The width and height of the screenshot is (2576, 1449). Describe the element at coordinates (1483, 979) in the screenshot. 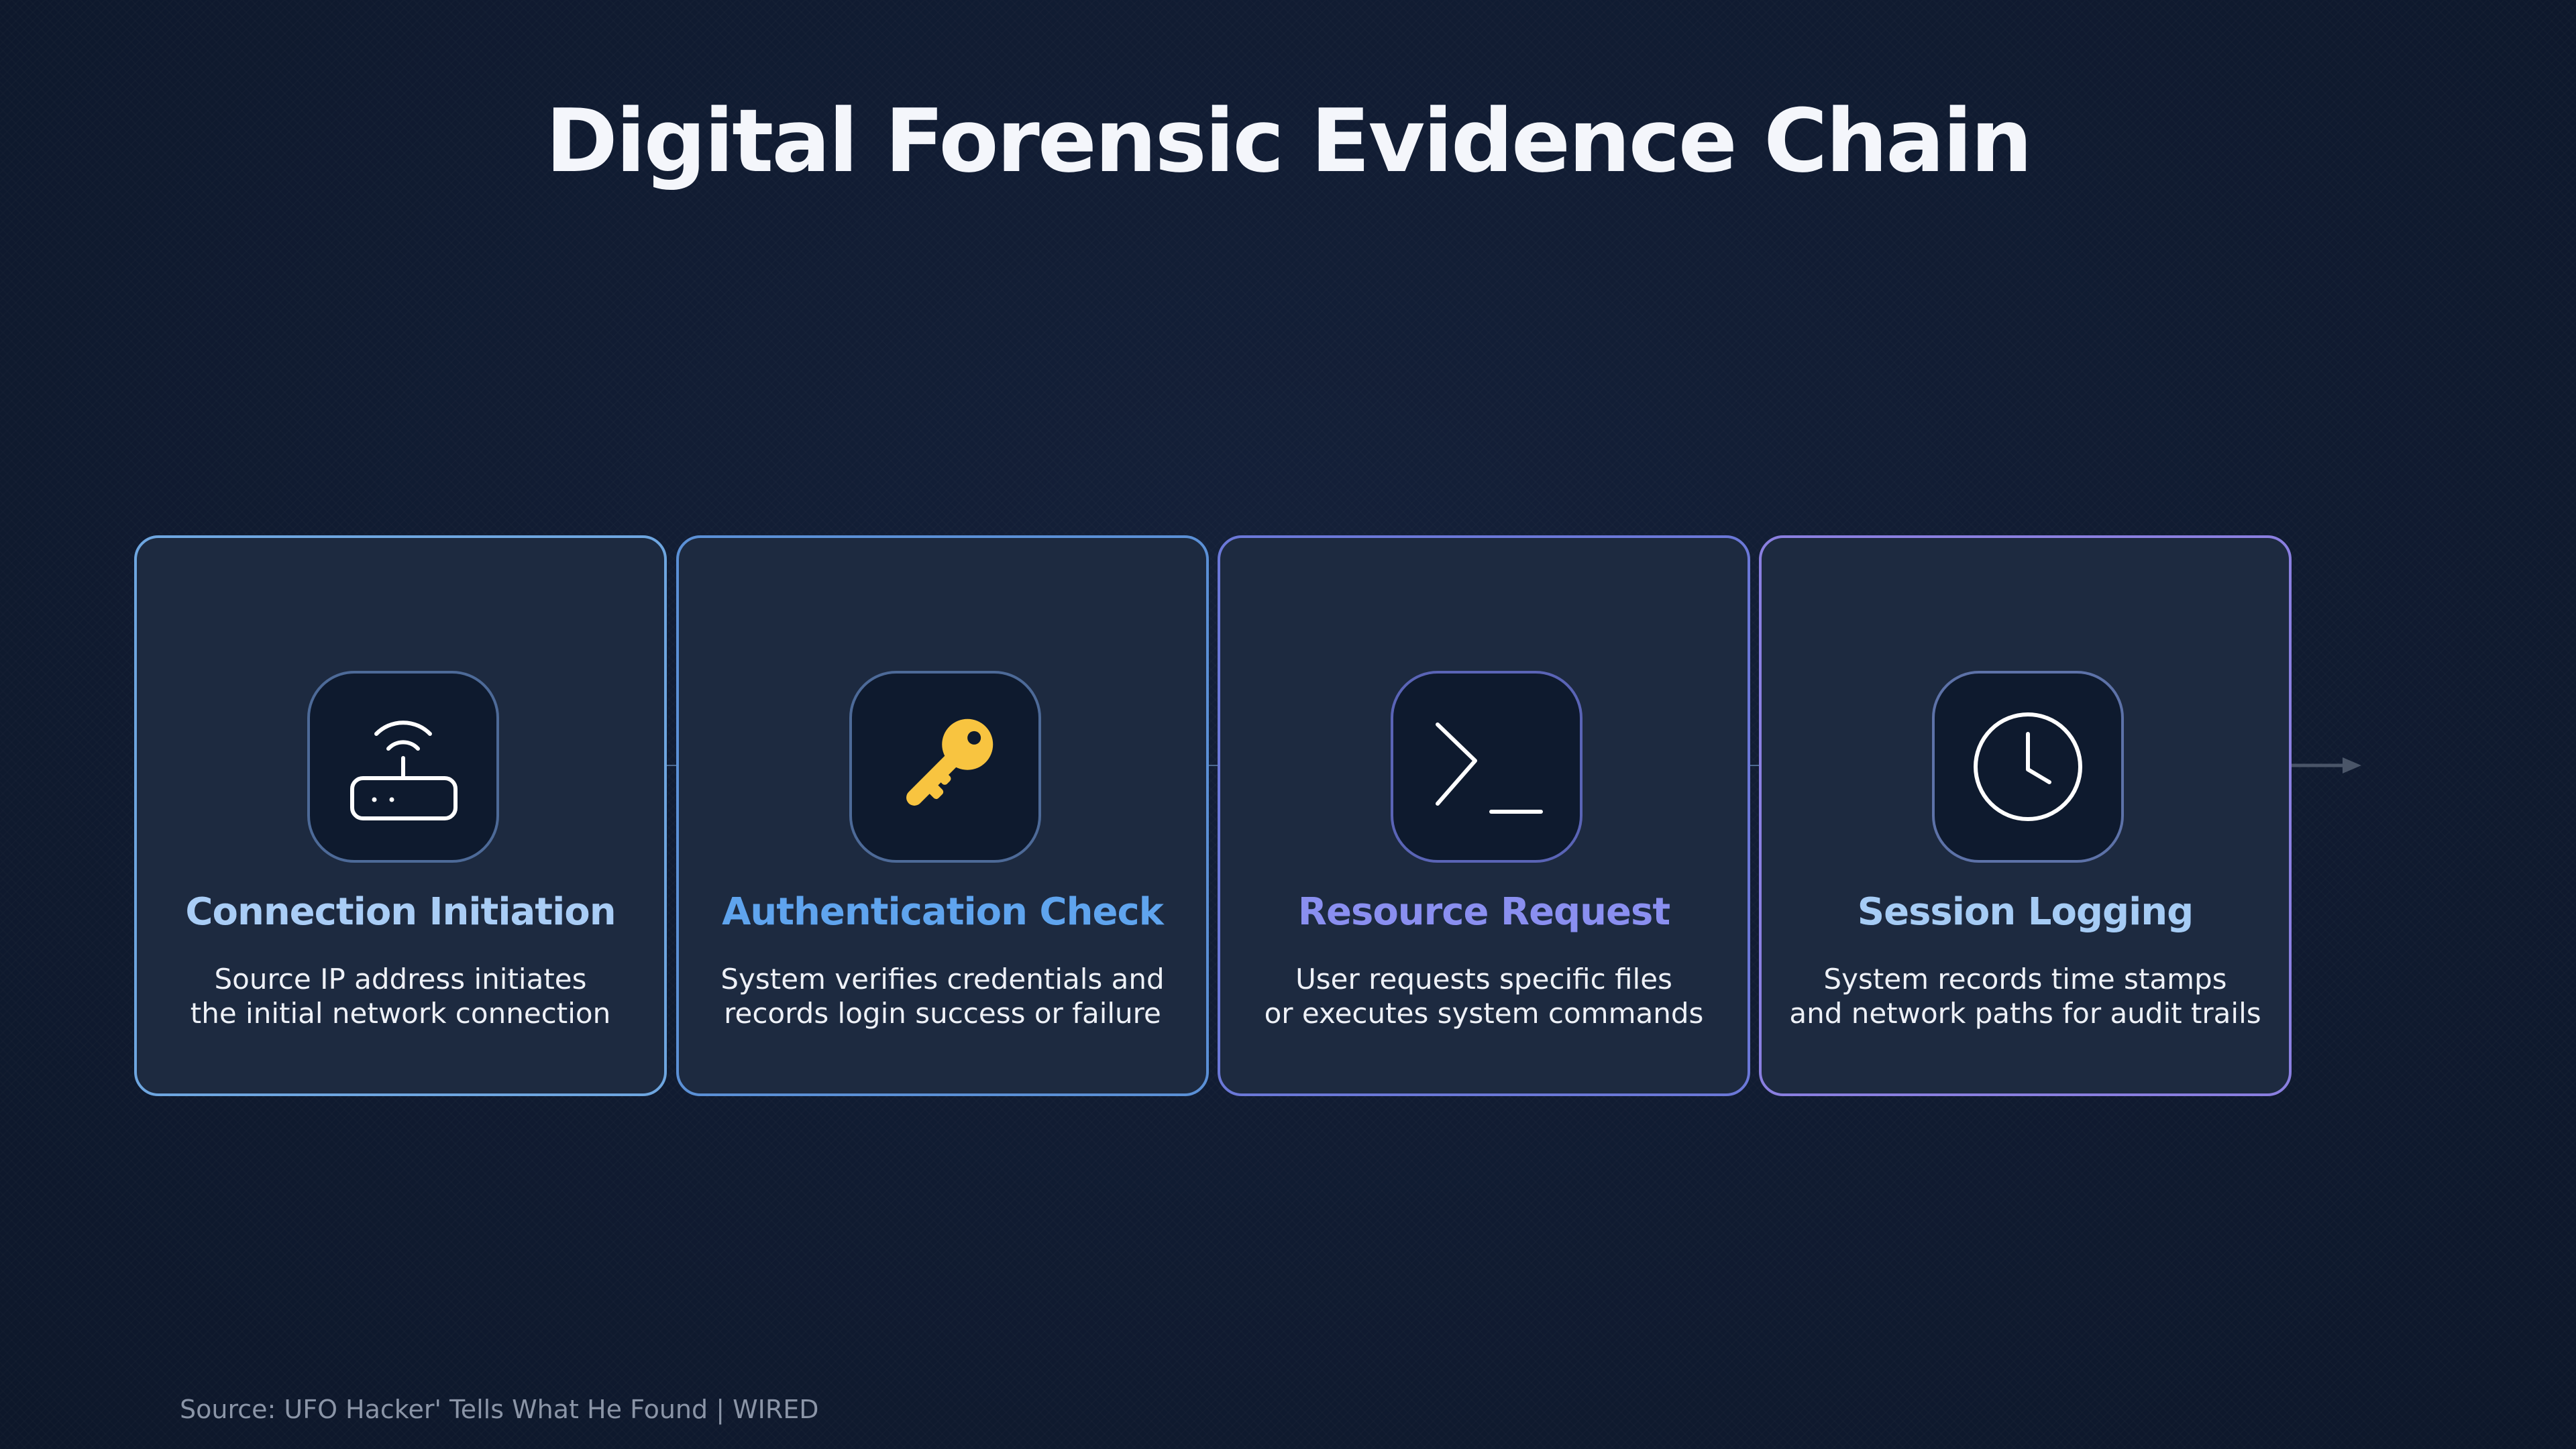

I see `step-description-line: User requests specific files` at that location.